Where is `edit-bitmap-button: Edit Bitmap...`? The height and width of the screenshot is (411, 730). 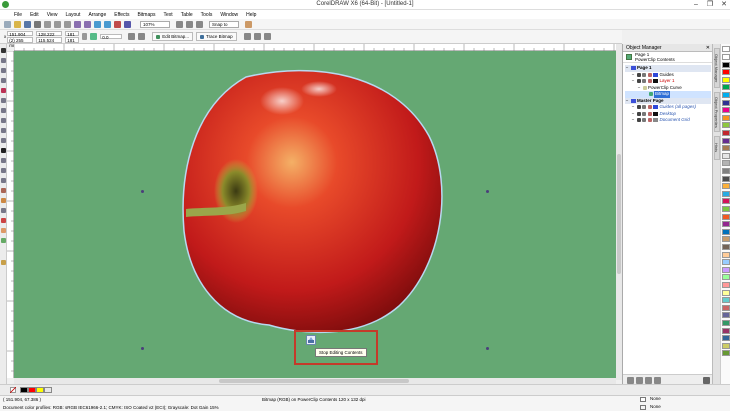
edit-bitmap-button: Edit Bitmap... is located at coordinates (173, 36).